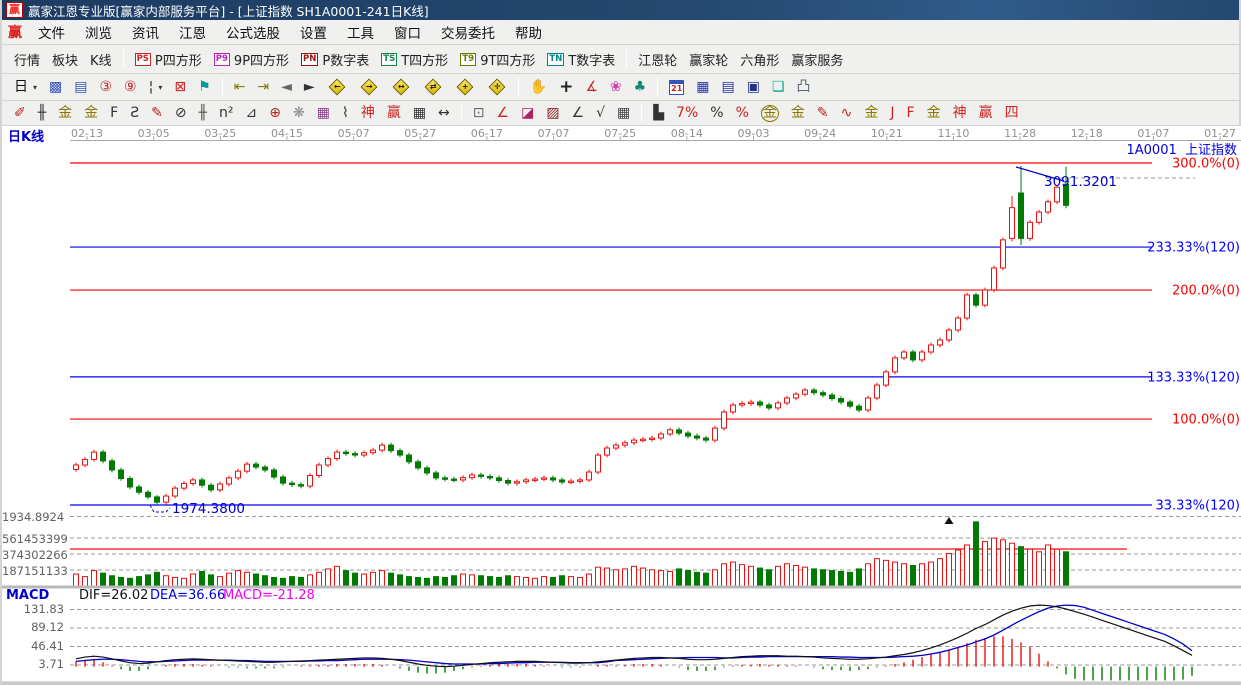  I want to click on percent-line-tool: %, so click(742, 113).